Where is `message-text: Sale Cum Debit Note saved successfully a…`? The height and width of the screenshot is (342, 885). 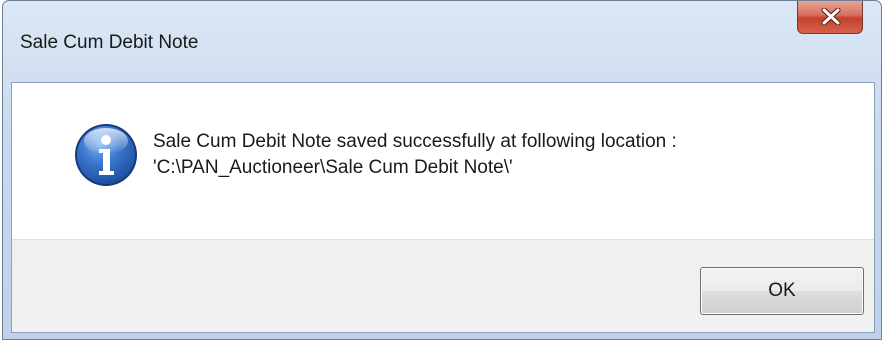 message-text: Sale Cum Debit Note saved successfully a… is located at coordinates (415, 155).